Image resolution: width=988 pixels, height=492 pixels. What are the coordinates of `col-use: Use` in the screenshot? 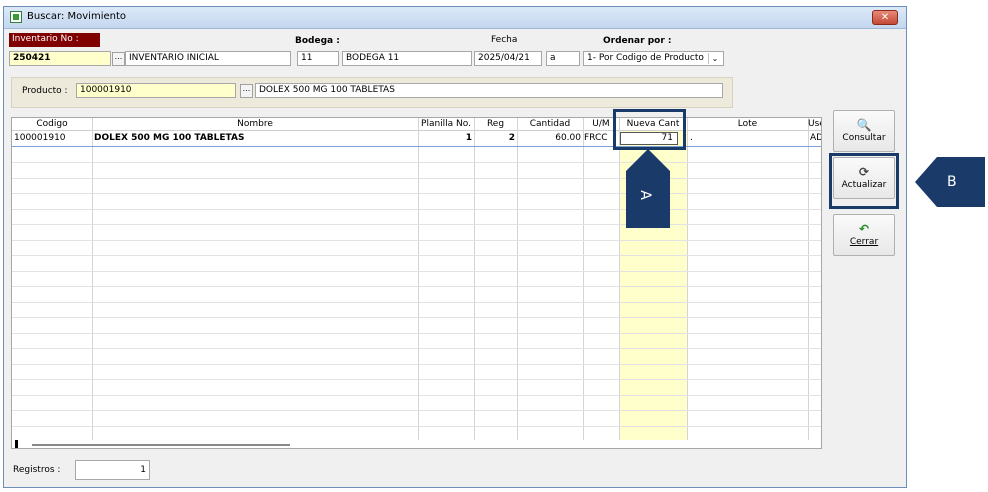 It's located at (814, 124).